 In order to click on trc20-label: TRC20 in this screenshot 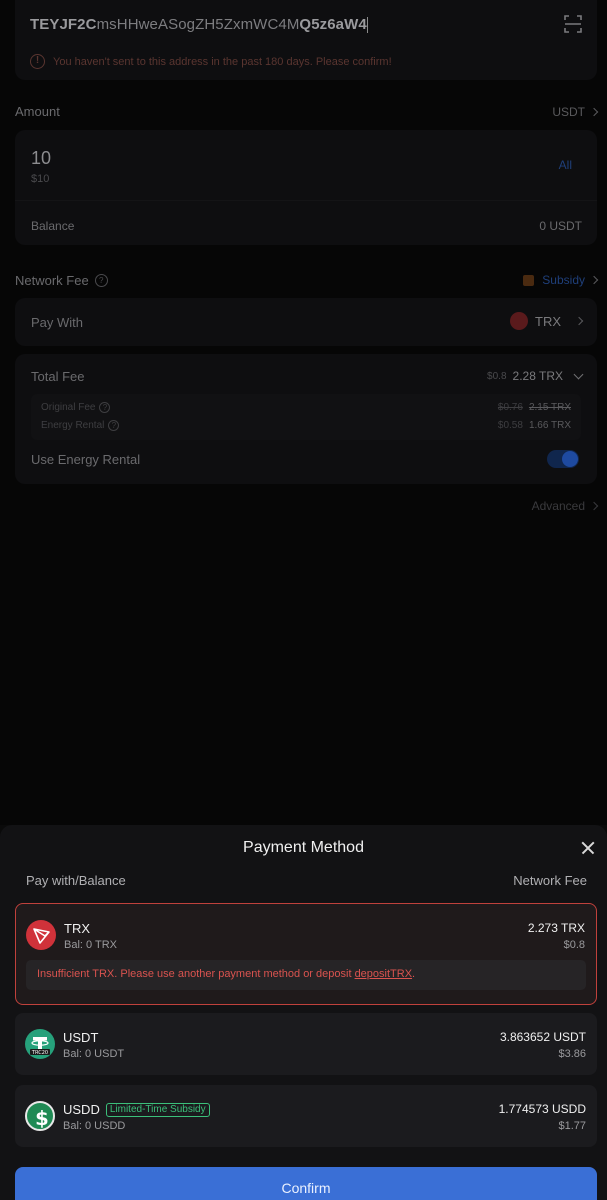, I will do `click(39, 1053)`.